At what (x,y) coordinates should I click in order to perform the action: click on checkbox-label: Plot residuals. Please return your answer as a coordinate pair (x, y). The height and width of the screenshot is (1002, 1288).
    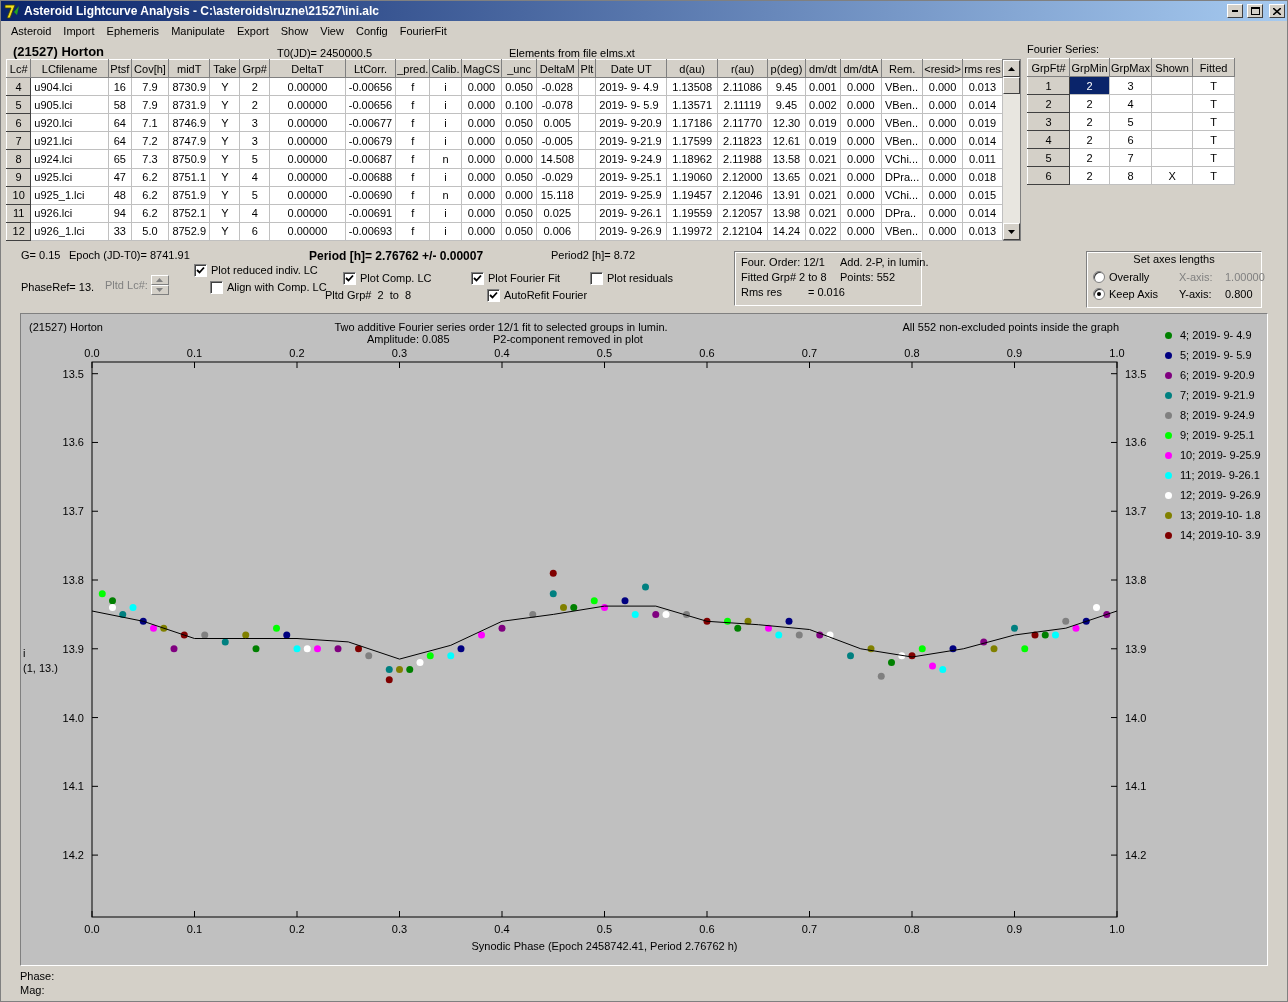
    Looking at the image, I should click on (640, 278).